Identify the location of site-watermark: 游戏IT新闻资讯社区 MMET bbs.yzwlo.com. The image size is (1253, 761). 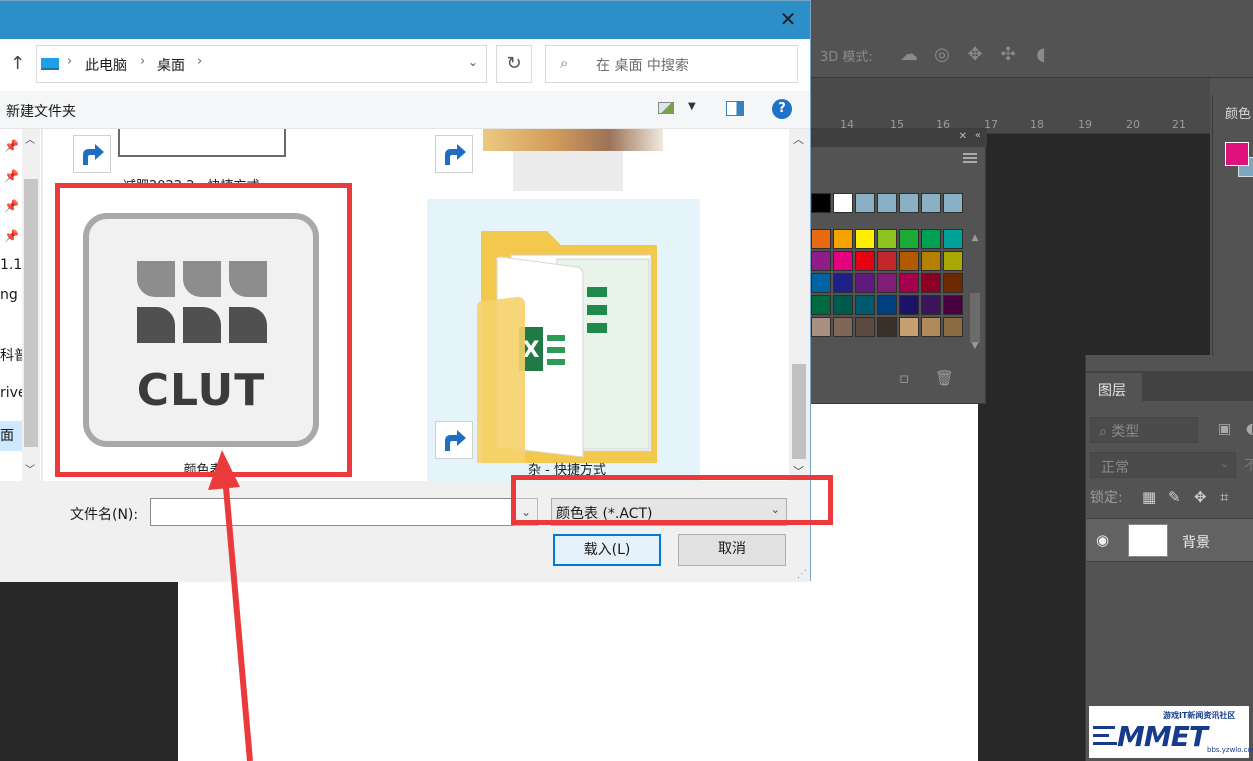
(1171, 732).